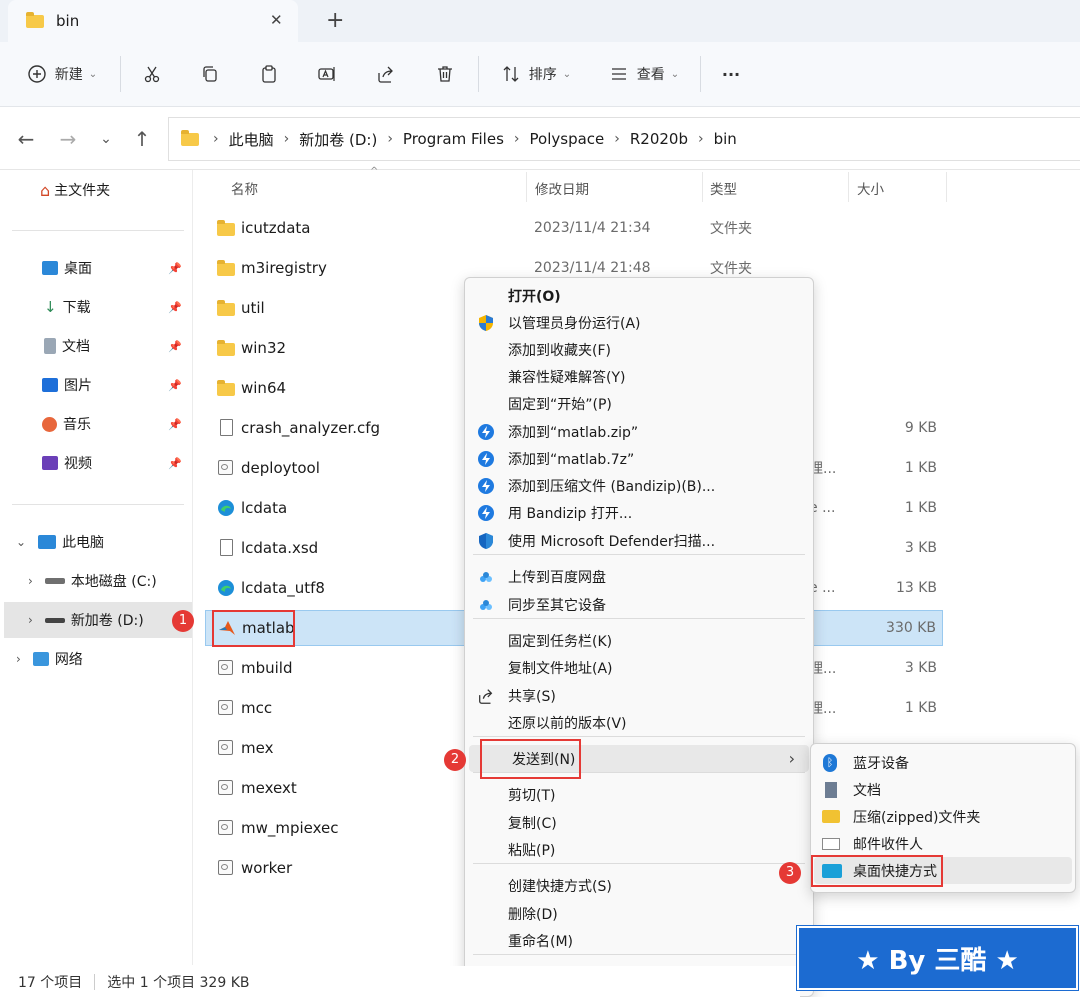 The height and width of the screenshot is (997, 1080). I want to click on breadcrumb-r2020b: R2020b, so click(659, 139).